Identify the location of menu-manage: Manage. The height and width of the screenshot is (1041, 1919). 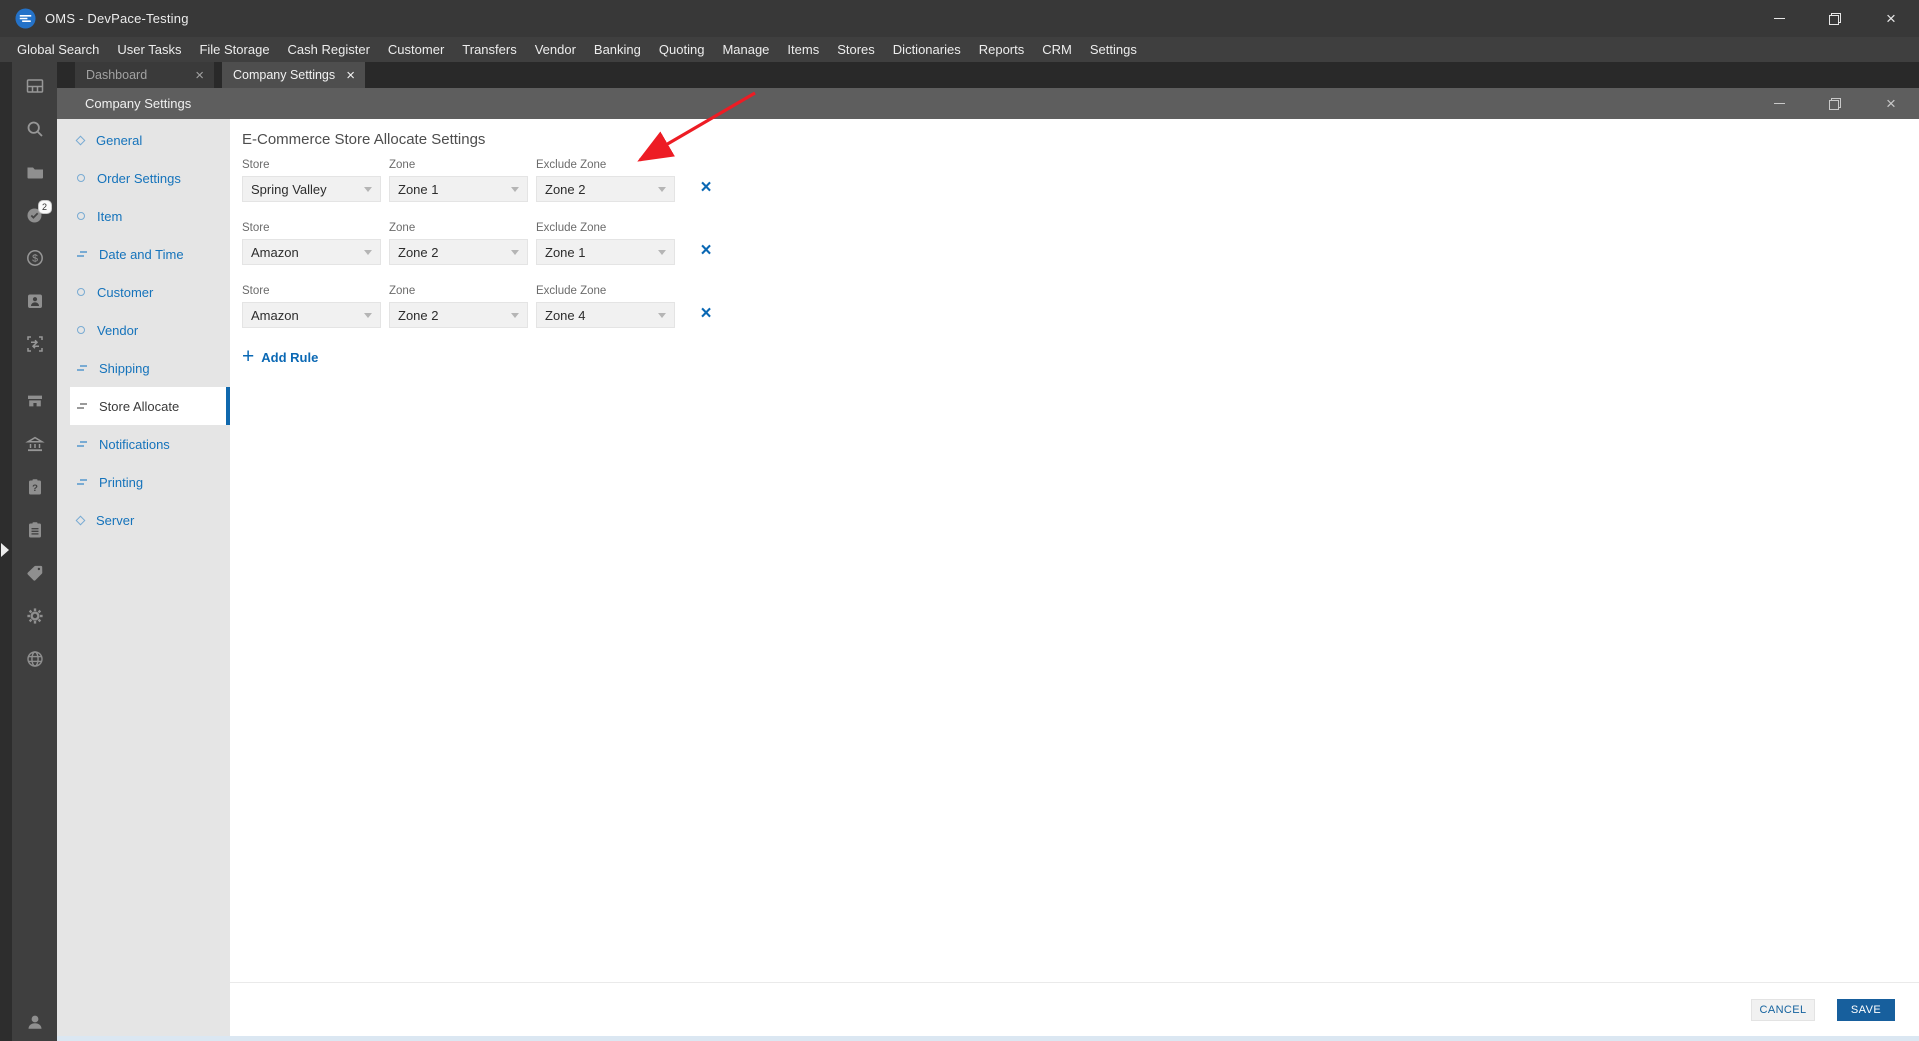
(745, 49).